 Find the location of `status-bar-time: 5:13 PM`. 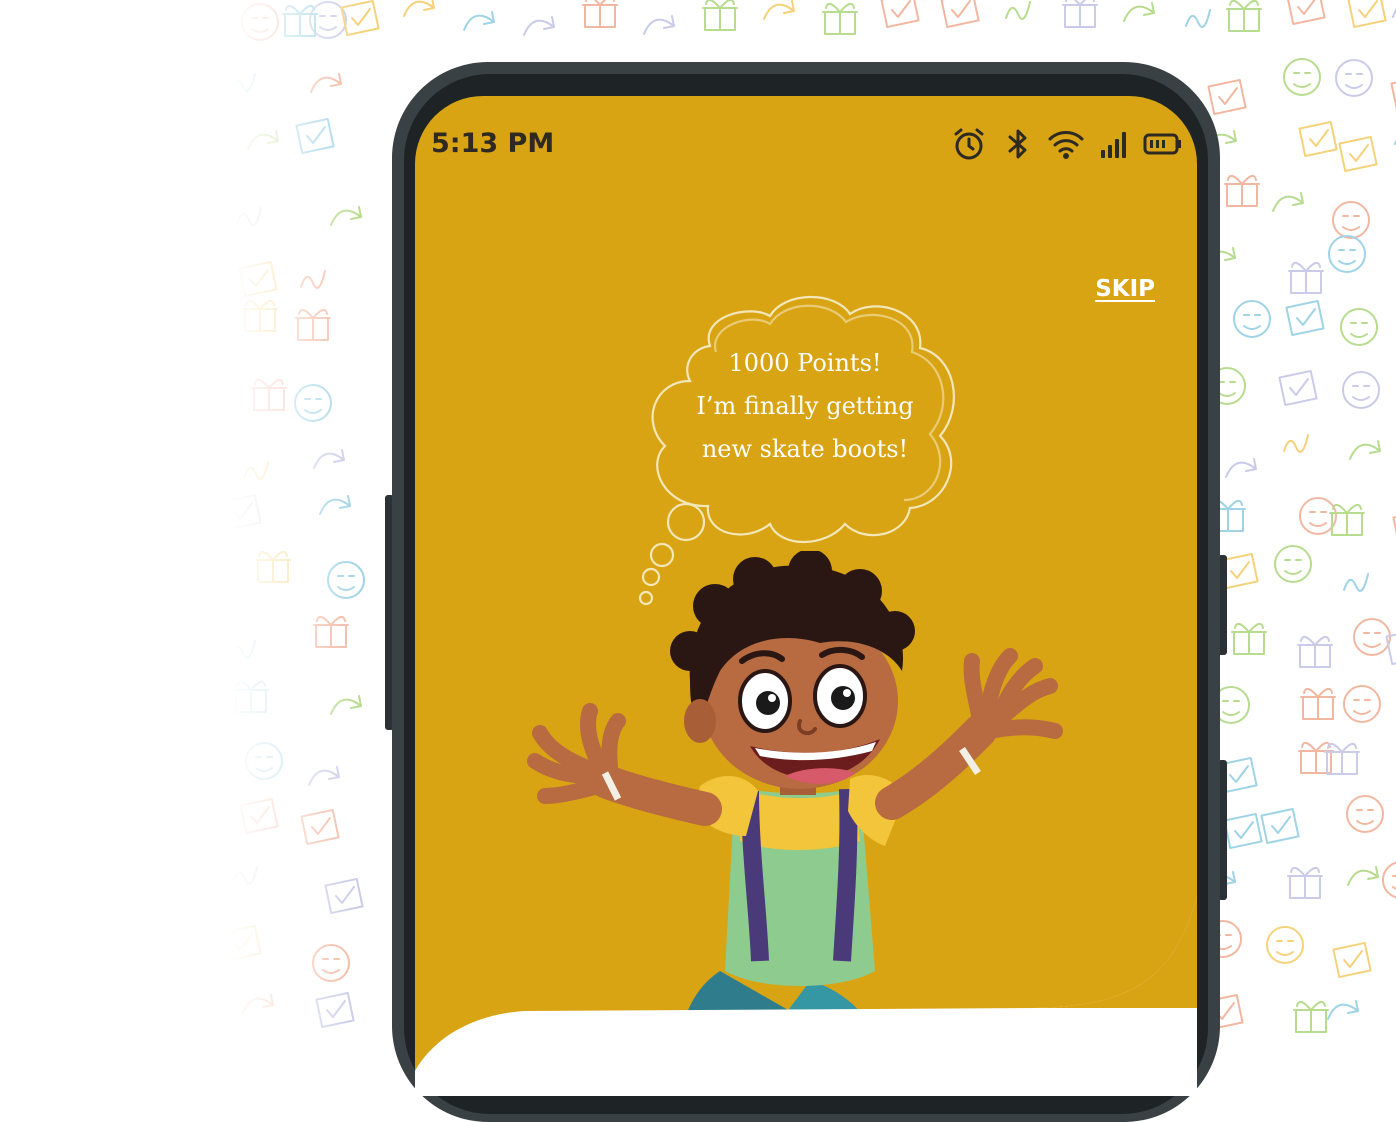

status-bar-time: 5:13 PM is located at coordinates (493, 143).